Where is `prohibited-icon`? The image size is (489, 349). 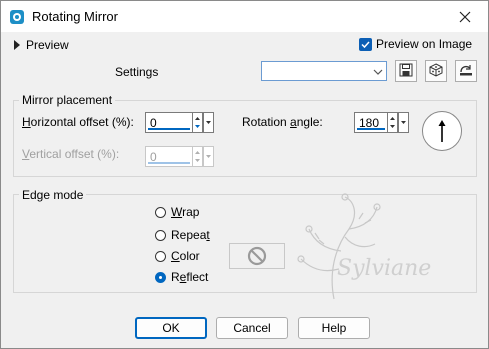
prohibited-icon is located at coordinates (257, 256).